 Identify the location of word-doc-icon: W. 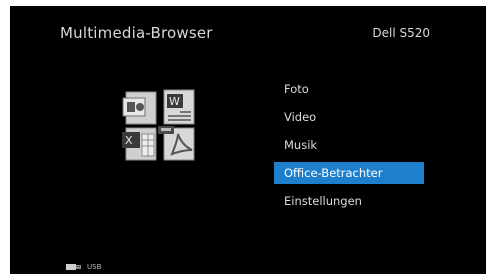
(179, 107).